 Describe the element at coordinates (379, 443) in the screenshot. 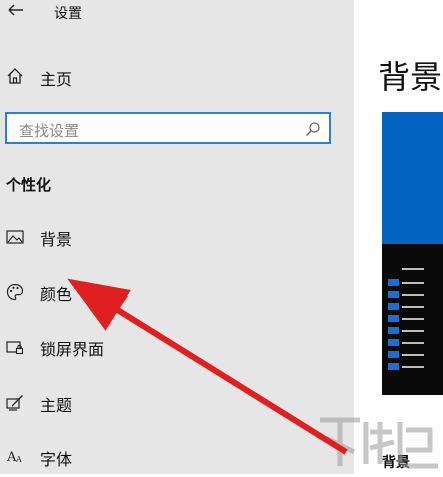

I see `watermark-logo` at that location.